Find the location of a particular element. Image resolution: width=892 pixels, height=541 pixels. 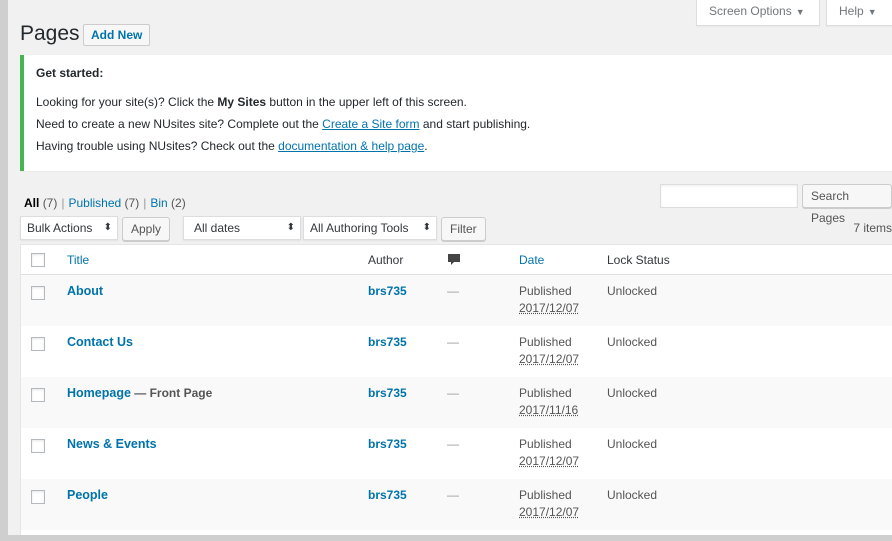

row-title-cell: About is located at coordinates (85, 291).